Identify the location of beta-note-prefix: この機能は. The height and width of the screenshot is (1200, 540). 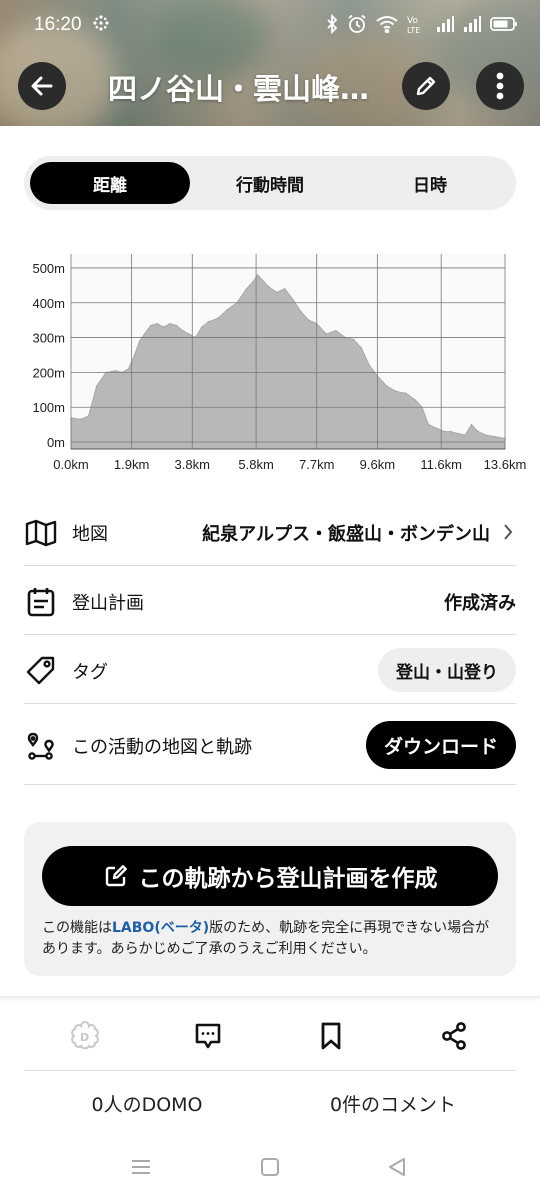
(77, 928).